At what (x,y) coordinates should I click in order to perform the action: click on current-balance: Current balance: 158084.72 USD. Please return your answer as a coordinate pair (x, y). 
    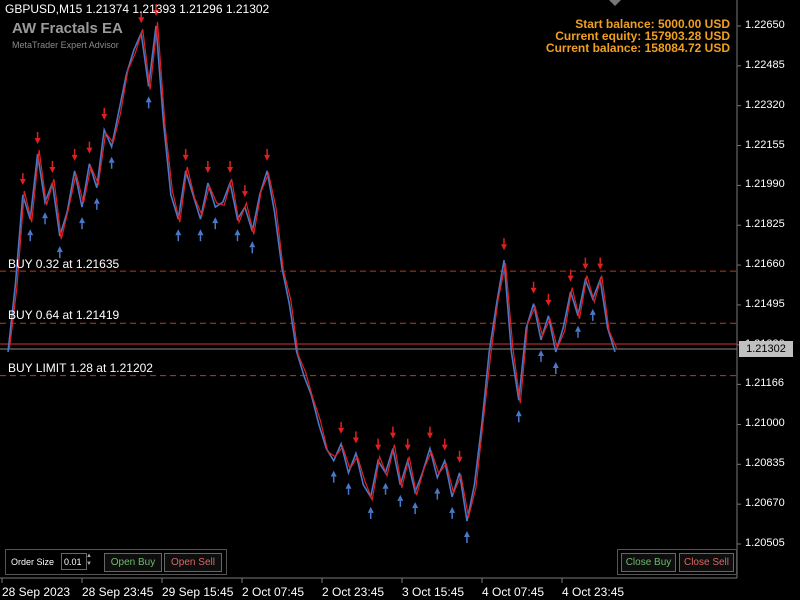
    Looking at the image, I should click on (637, 48).